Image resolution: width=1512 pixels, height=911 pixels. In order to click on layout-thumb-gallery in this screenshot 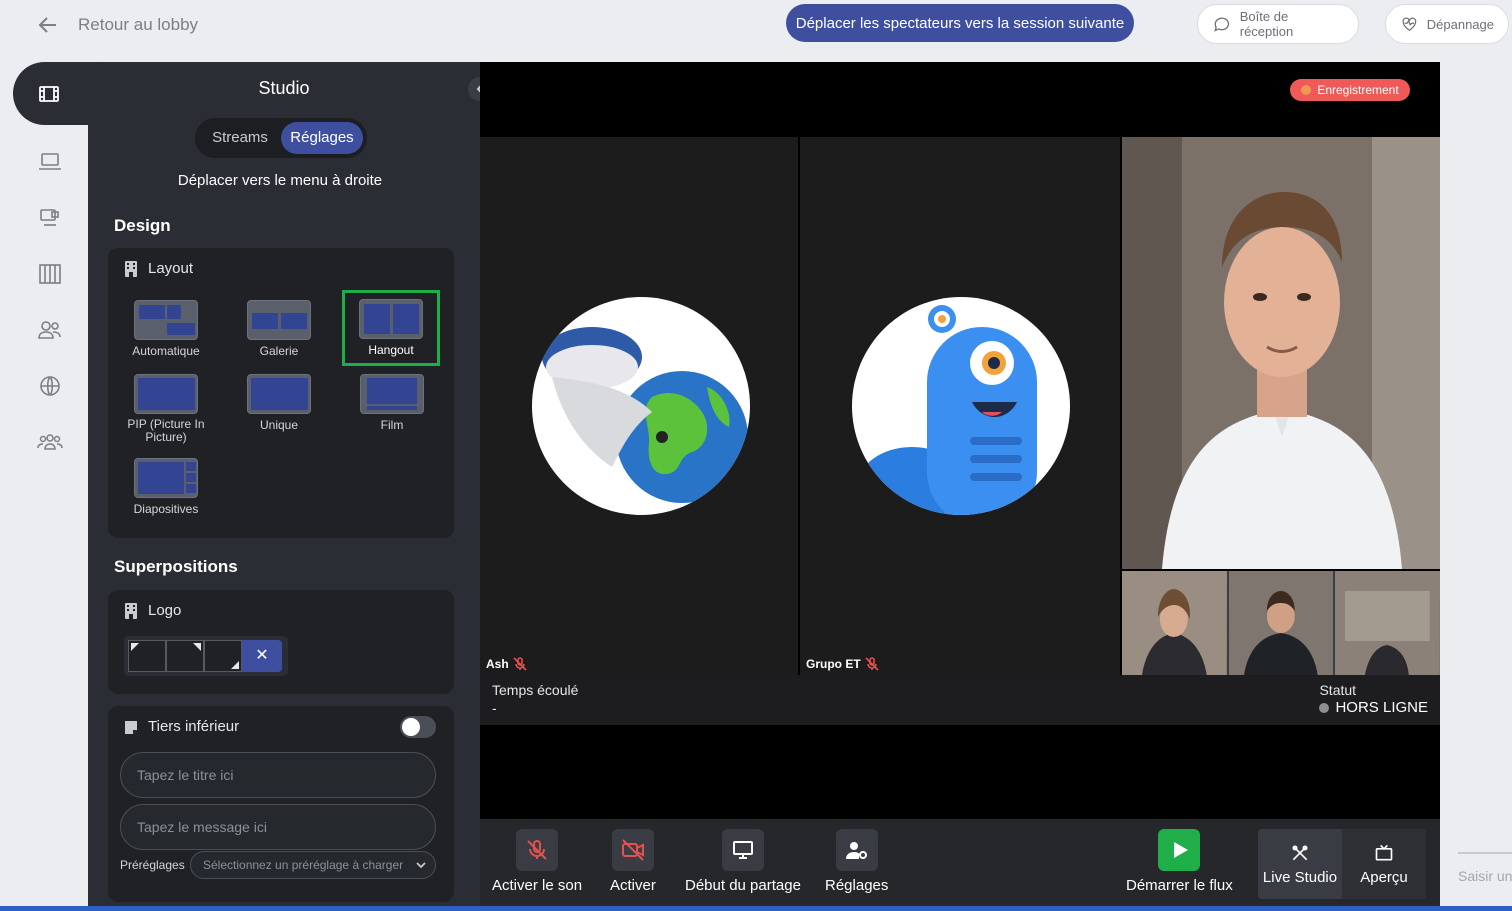, I will do `click(279, 320)`.